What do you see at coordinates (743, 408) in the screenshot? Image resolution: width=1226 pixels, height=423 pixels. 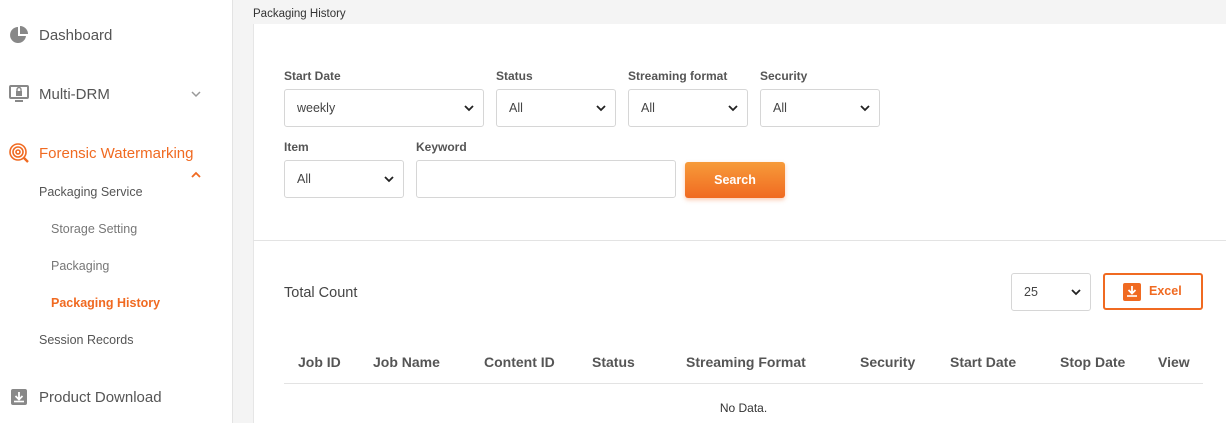 I see `empty-table-message: No Data.` at bounding box center [743, 408].